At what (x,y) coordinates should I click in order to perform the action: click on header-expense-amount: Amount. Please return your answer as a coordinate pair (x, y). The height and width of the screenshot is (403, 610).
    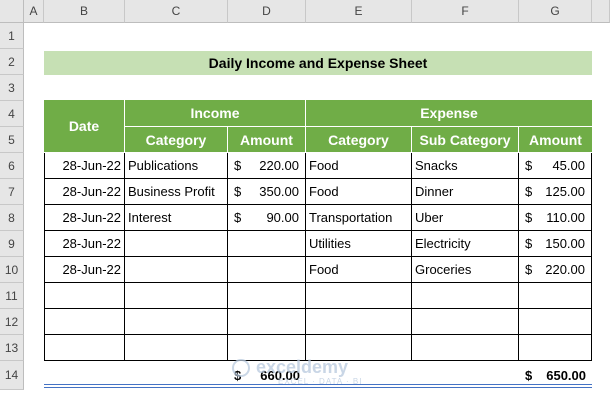
    Looking at the image, I should click on (555, 140).